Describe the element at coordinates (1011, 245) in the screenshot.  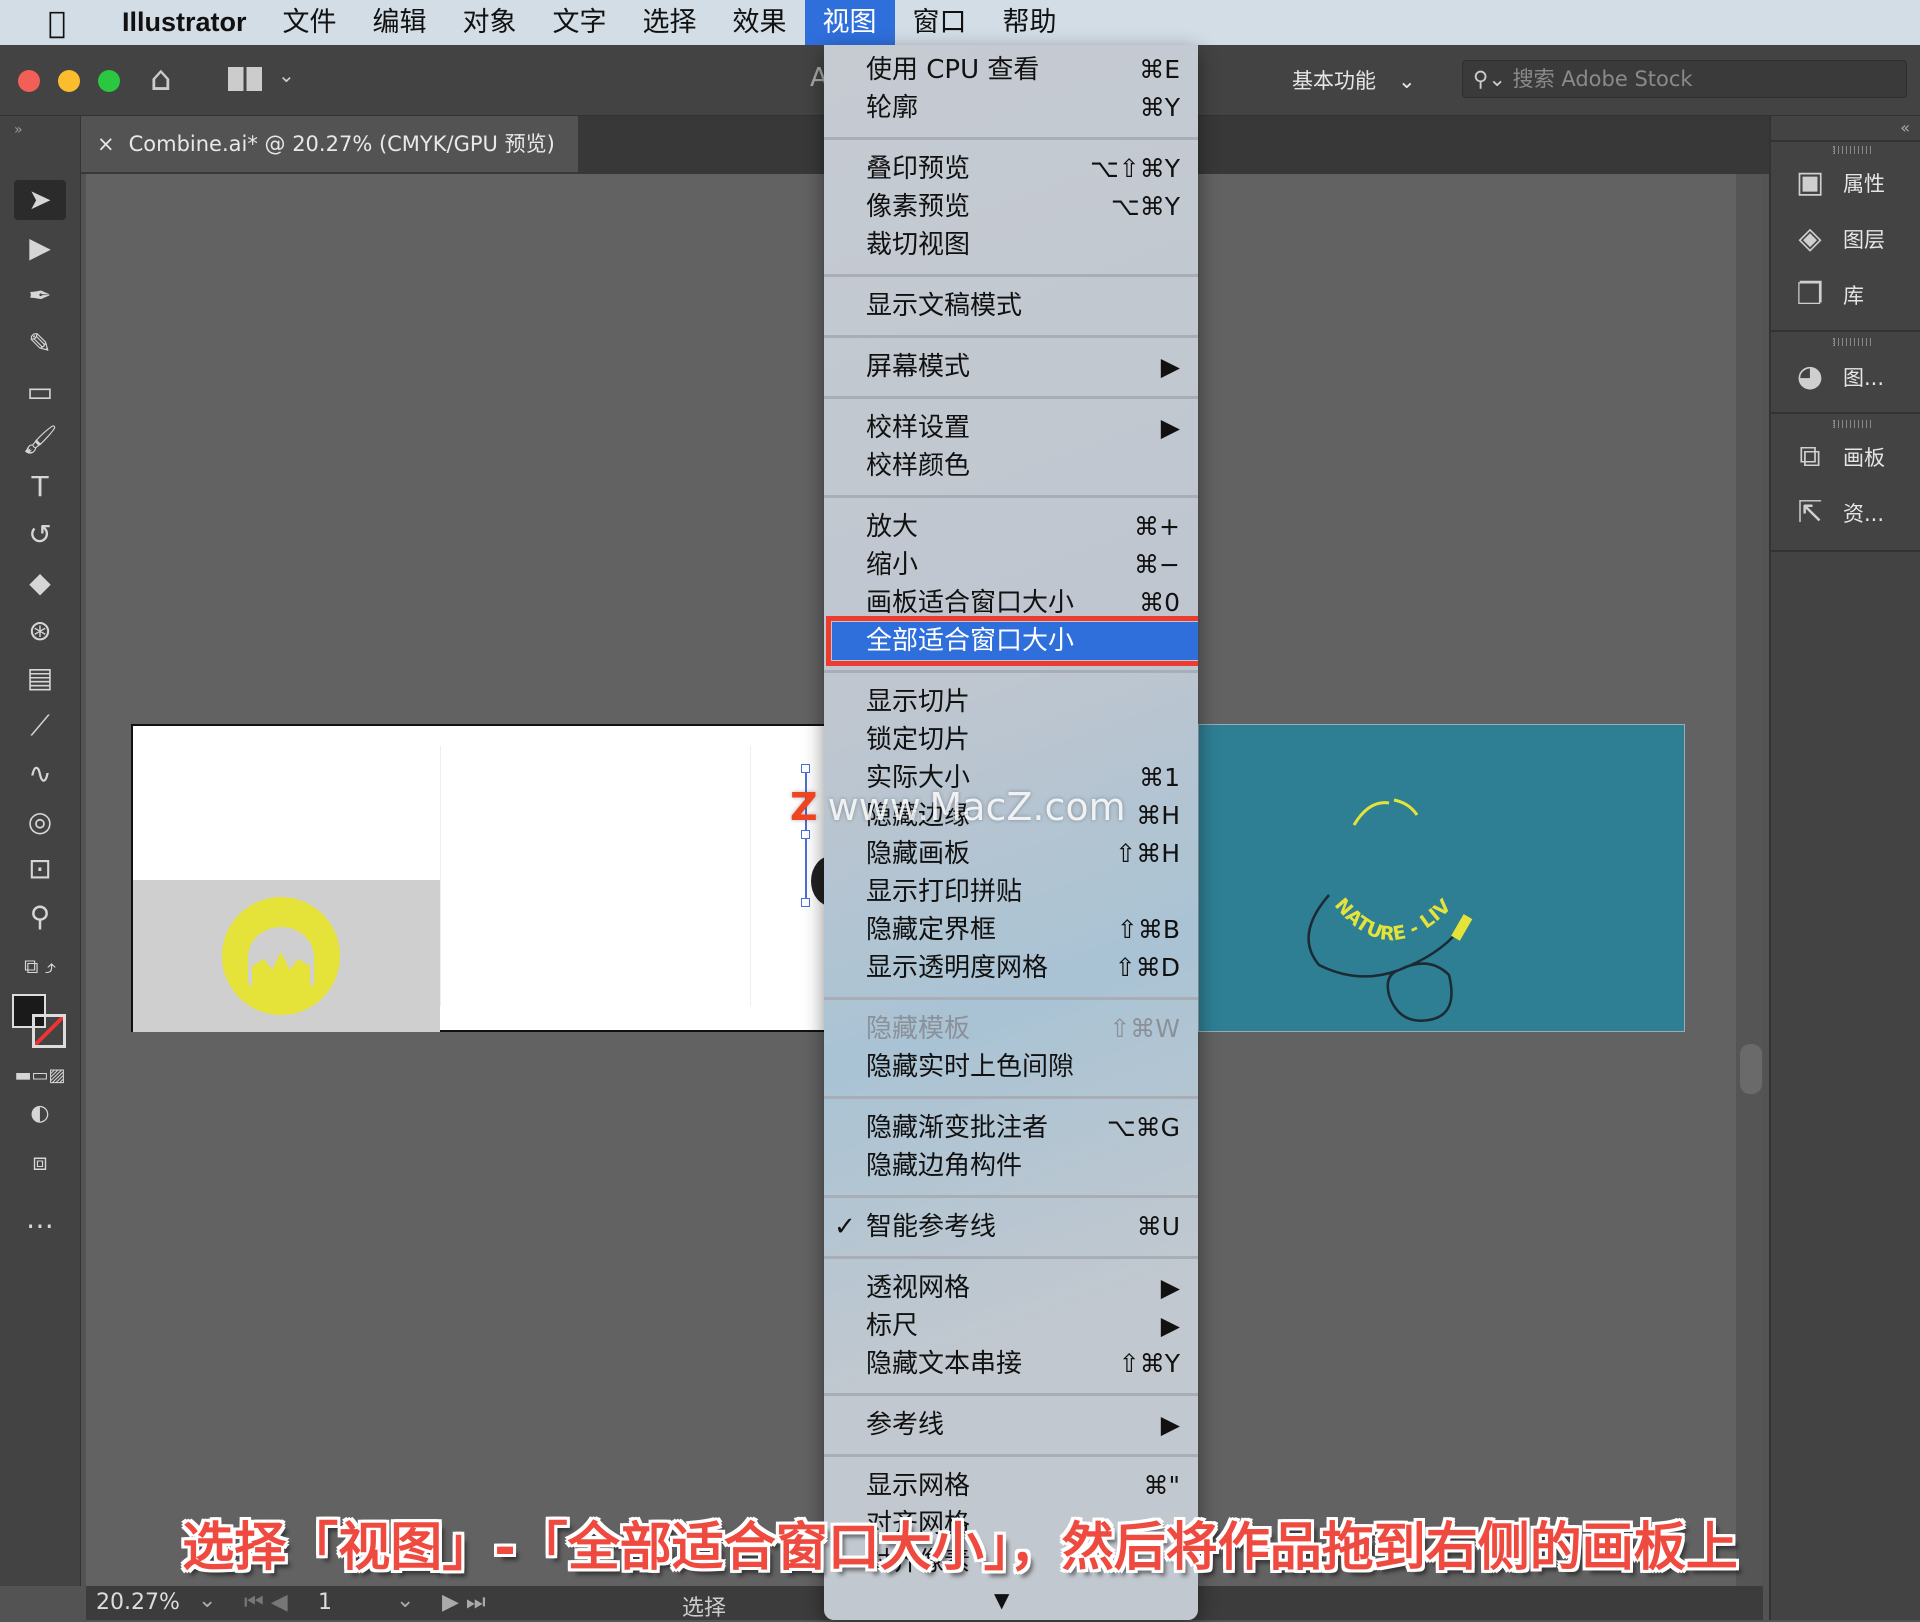
I see `menu-item: 裁切视图` at that location.